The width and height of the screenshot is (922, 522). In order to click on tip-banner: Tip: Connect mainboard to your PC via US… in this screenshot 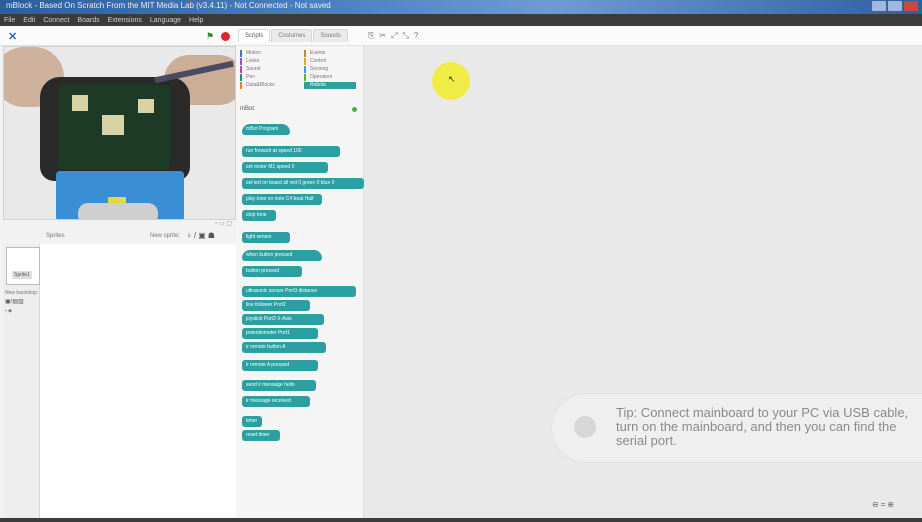, I will do `click(737, 428)`.